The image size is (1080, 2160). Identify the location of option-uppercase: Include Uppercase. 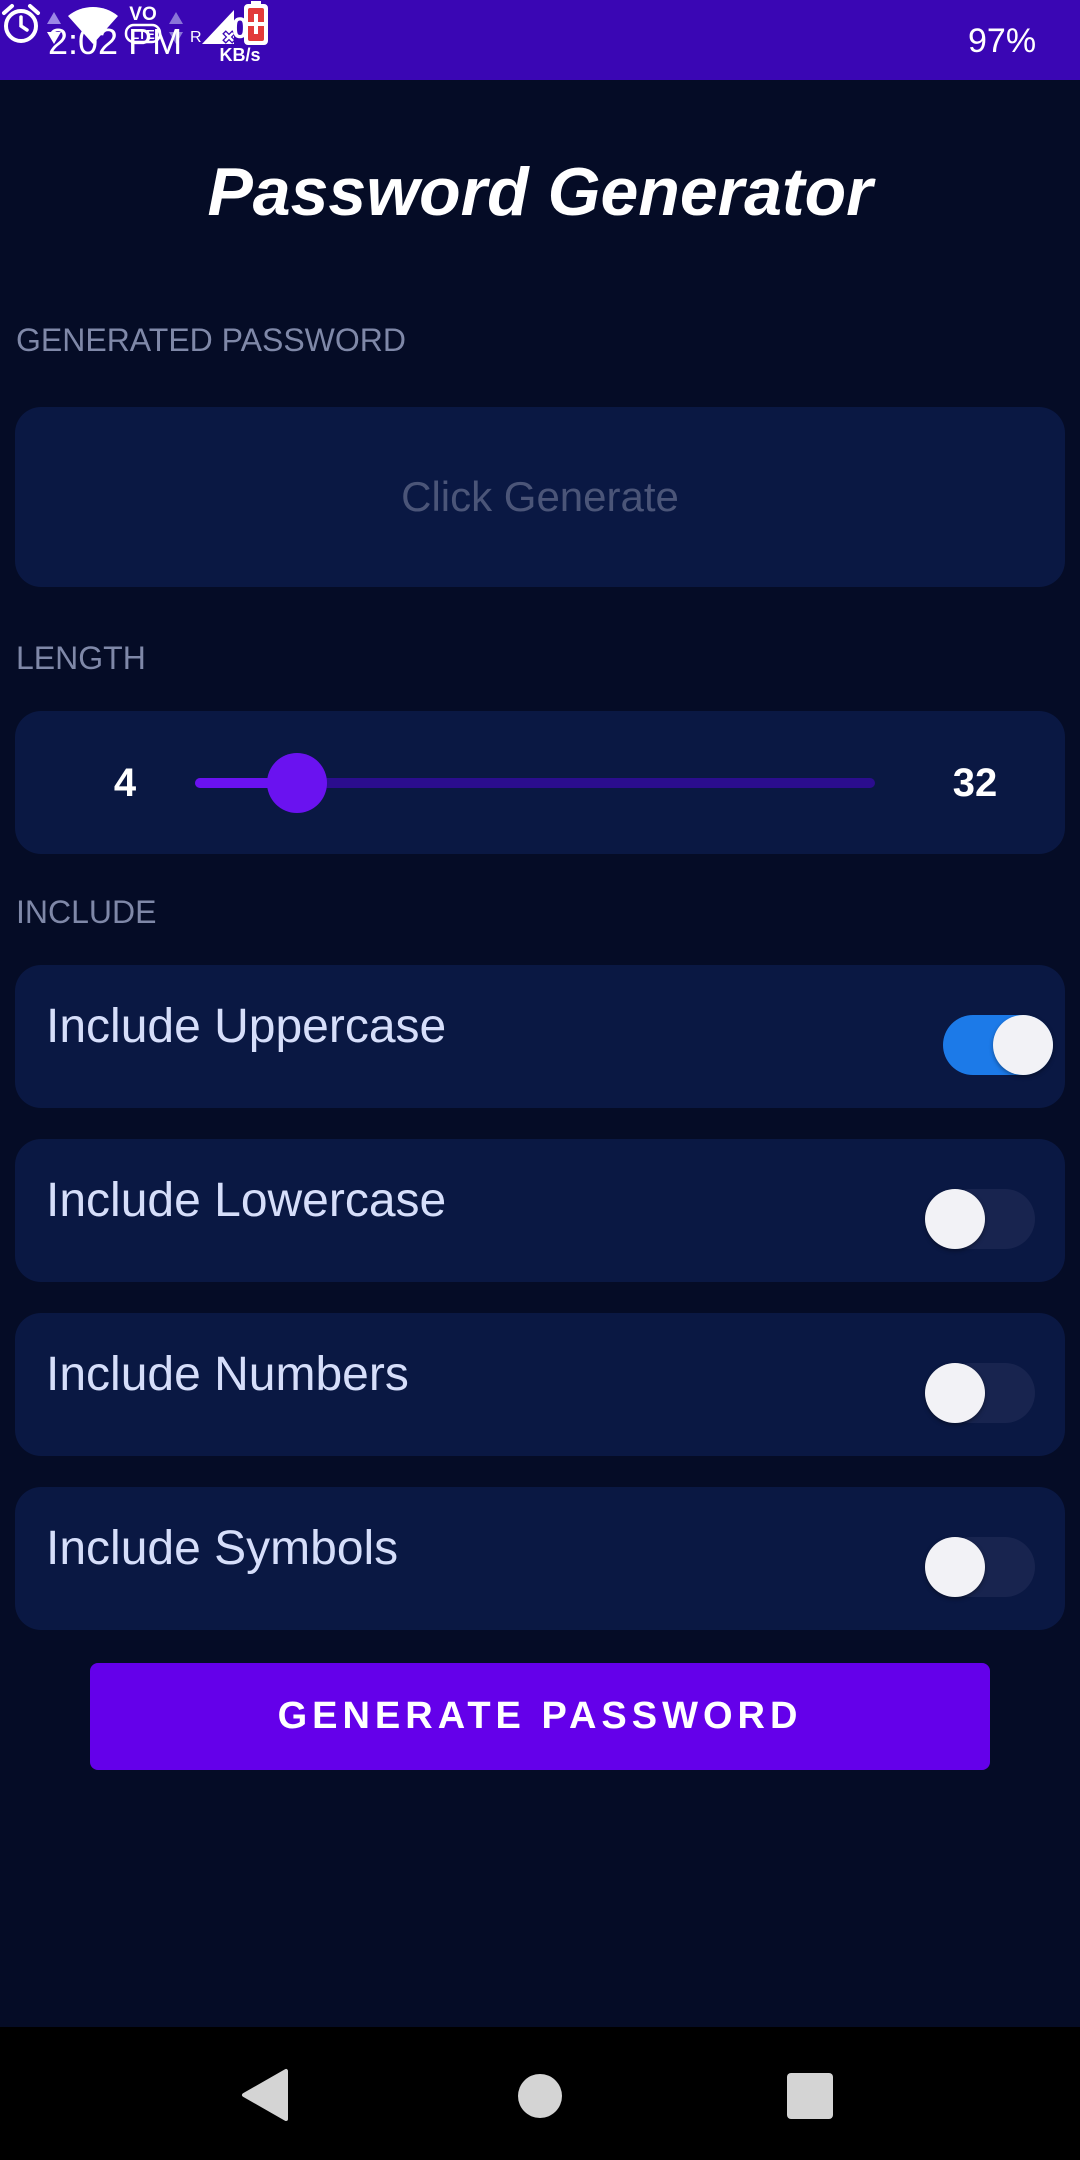
(540, 1036).